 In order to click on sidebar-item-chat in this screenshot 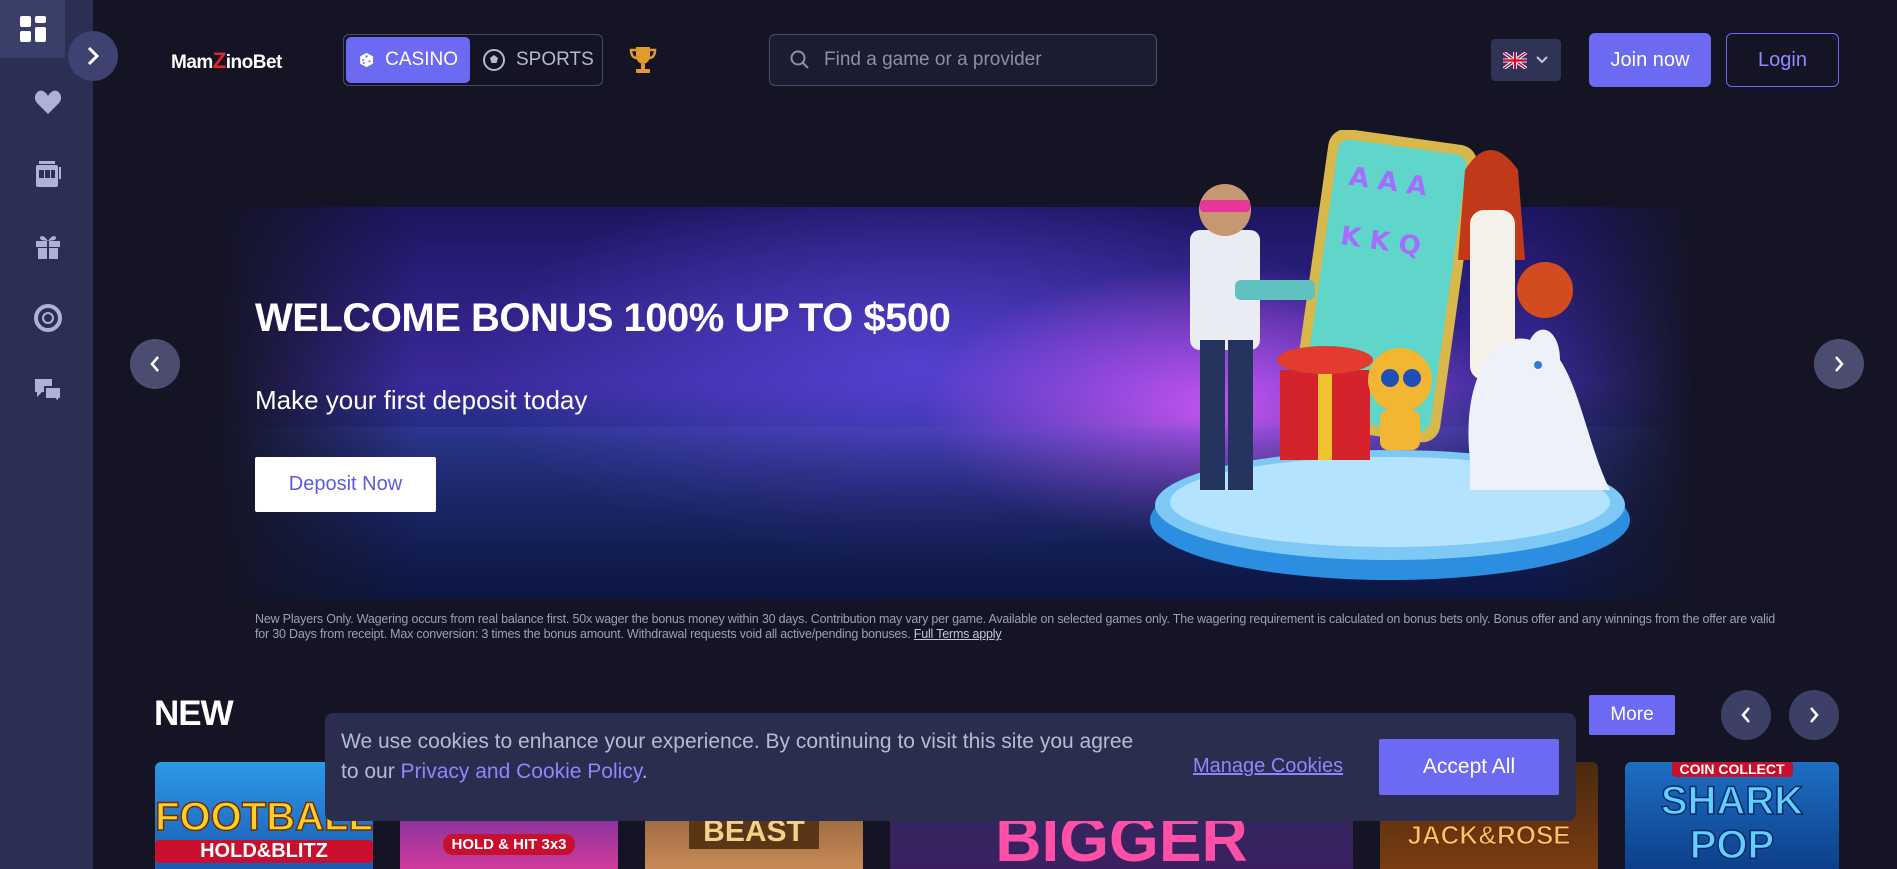, I will do `click(48, 390)`.